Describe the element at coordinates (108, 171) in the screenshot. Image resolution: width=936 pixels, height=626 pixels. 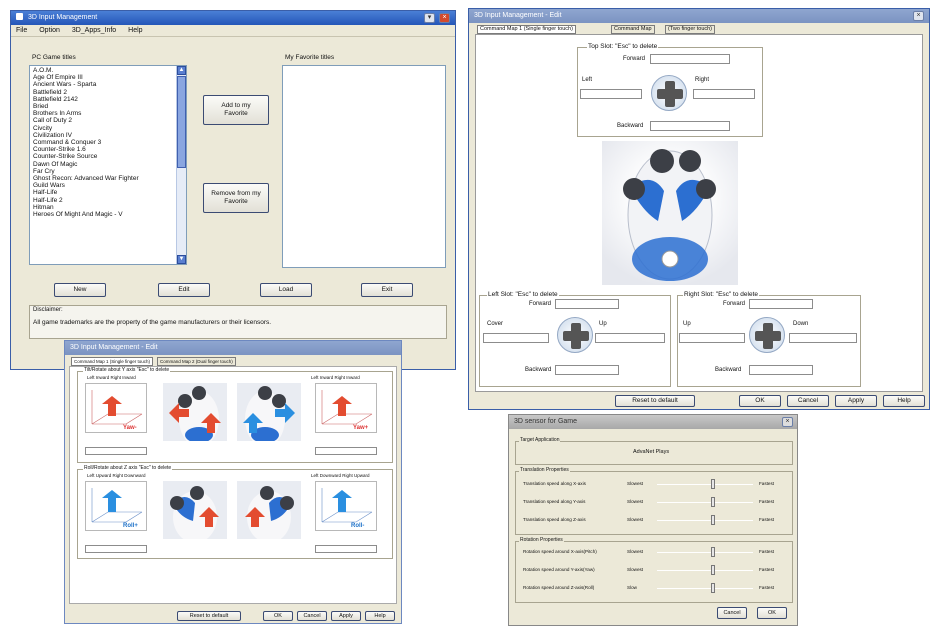
I see `list-item: Far Cry` at that location.